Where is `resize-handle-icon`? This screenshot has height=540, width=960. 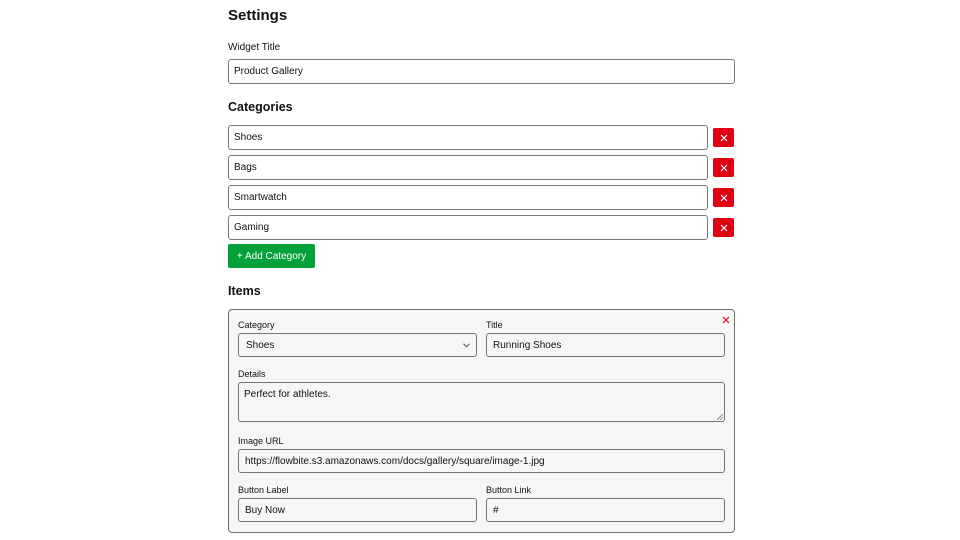 resize-handle-icon is located at coordinates (720, 417).